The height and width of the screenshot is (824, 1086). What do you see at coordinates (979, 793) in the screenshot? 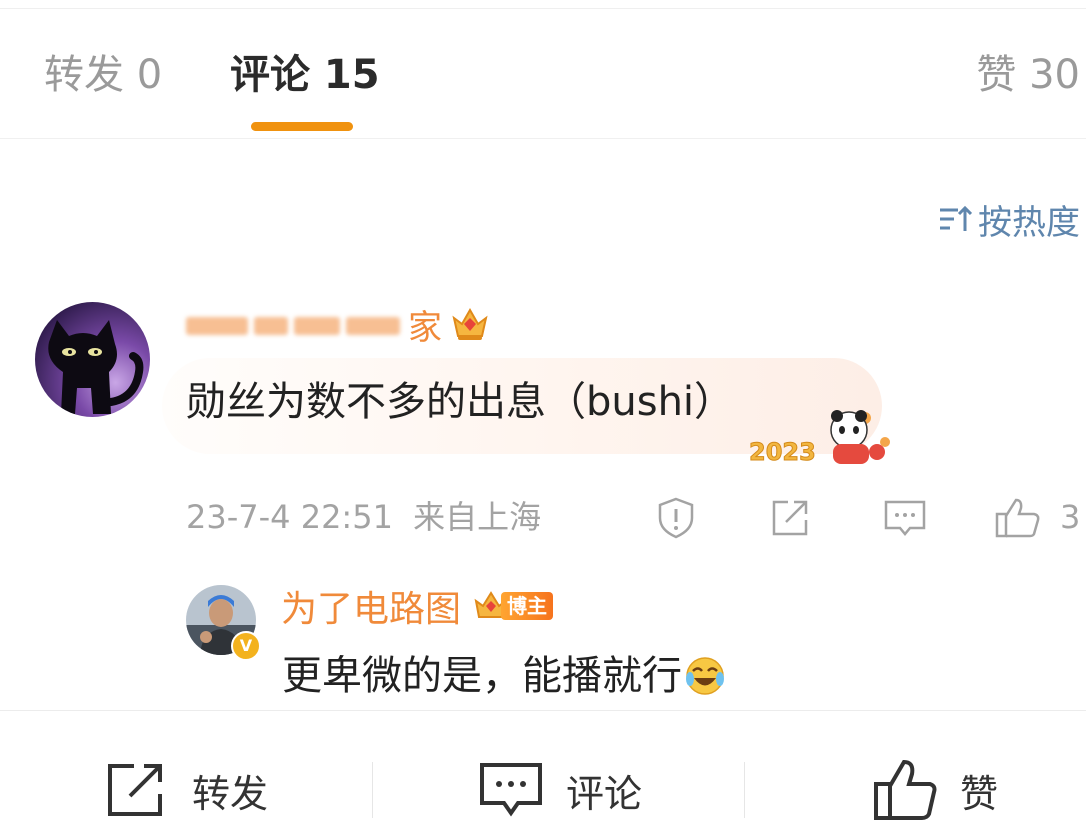
I see `bottom-like-label: 赞` at bounding box center [979, 793].